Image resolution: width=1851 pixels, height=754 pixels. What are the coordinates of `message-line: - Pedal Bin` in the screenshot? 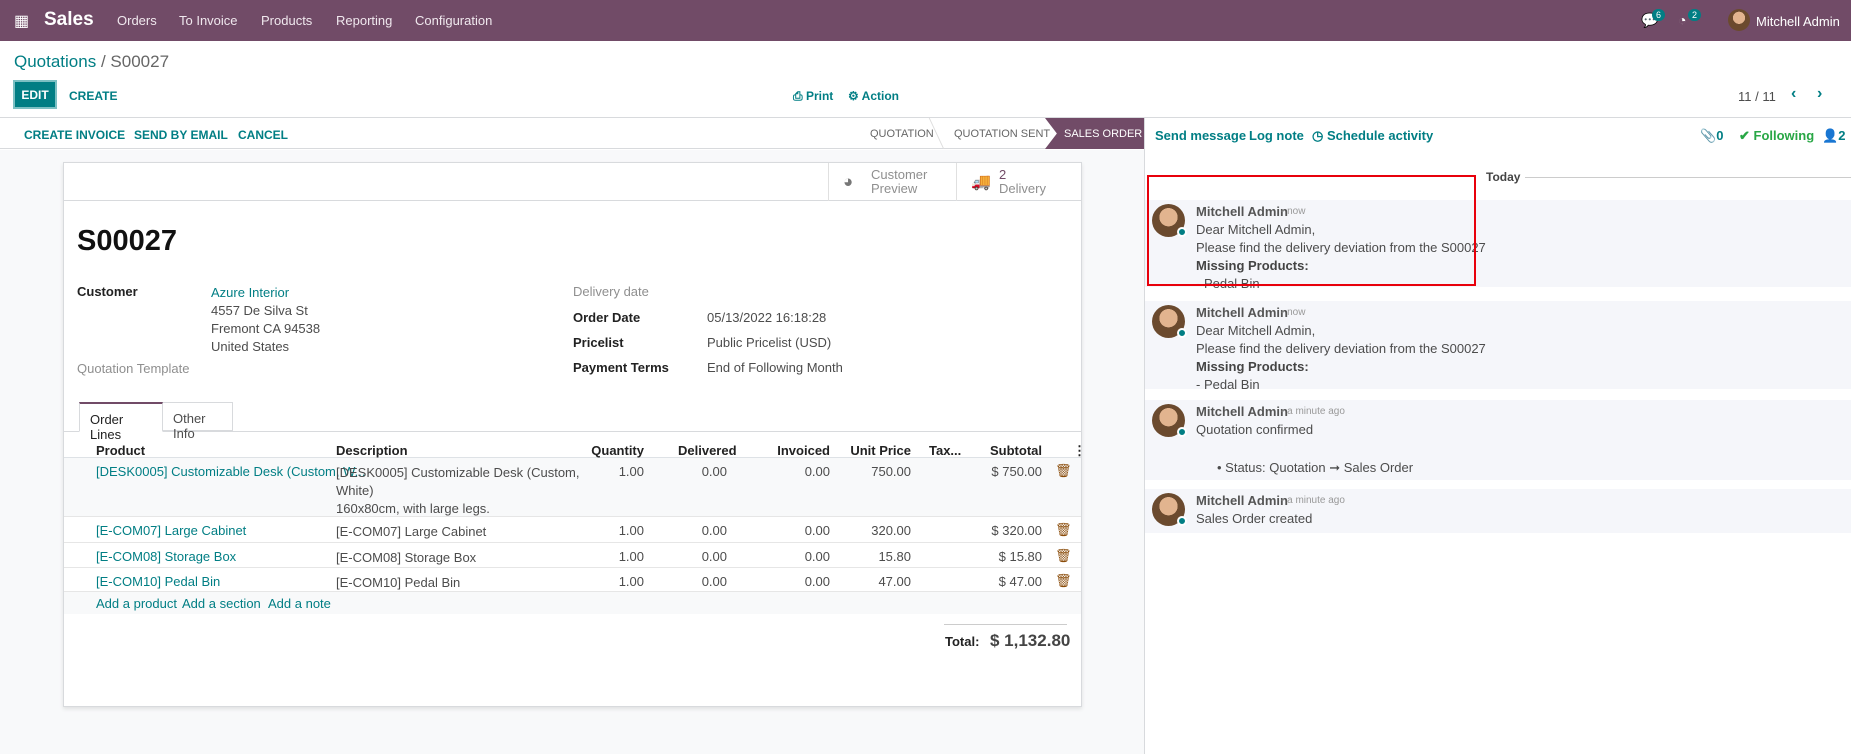 It's located at (1228, 384).